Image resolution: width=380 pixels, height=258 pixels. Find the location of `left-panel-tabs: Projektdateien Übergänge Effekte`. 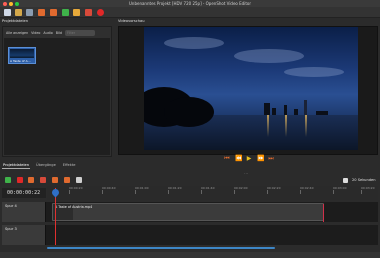

left-panel-tabs: Projektdateien Übergänge Effekte is located at coordinates (39, 165).